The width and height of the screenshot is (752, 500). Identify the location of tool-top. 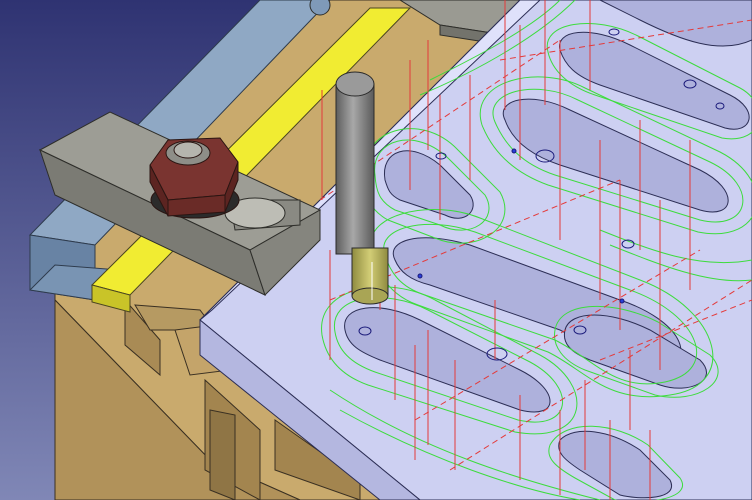
(355, 84).